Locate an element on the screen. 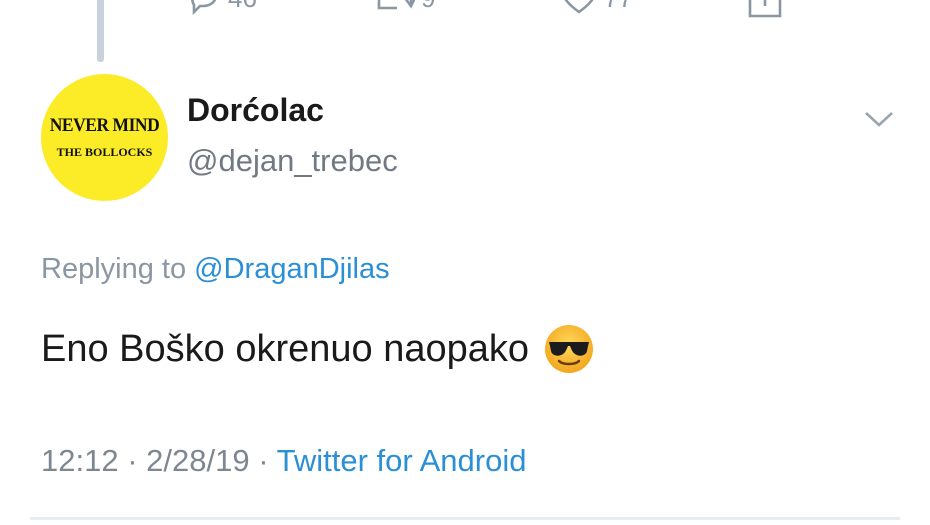 This screenshot has width=930, height=525. replying-to-mention: @DraganDjilas is located at coordinates (291, 269).